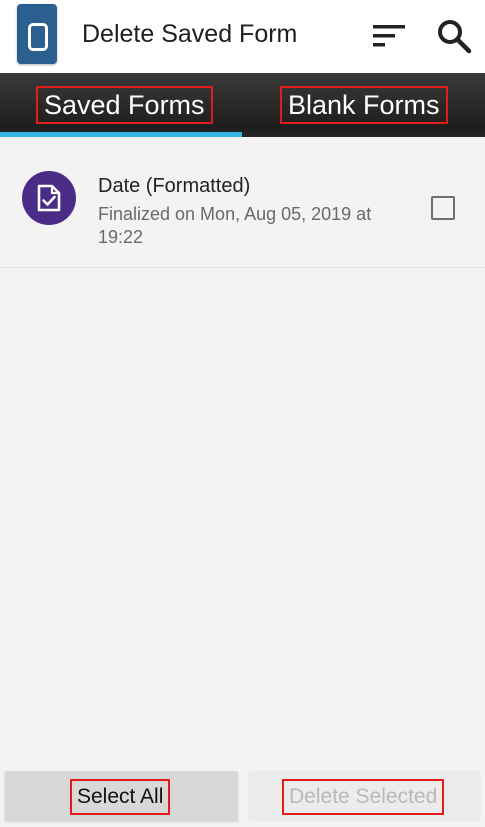  I want to click on tab-bar: Saved Forms Blank Forms, so click(242, 105).